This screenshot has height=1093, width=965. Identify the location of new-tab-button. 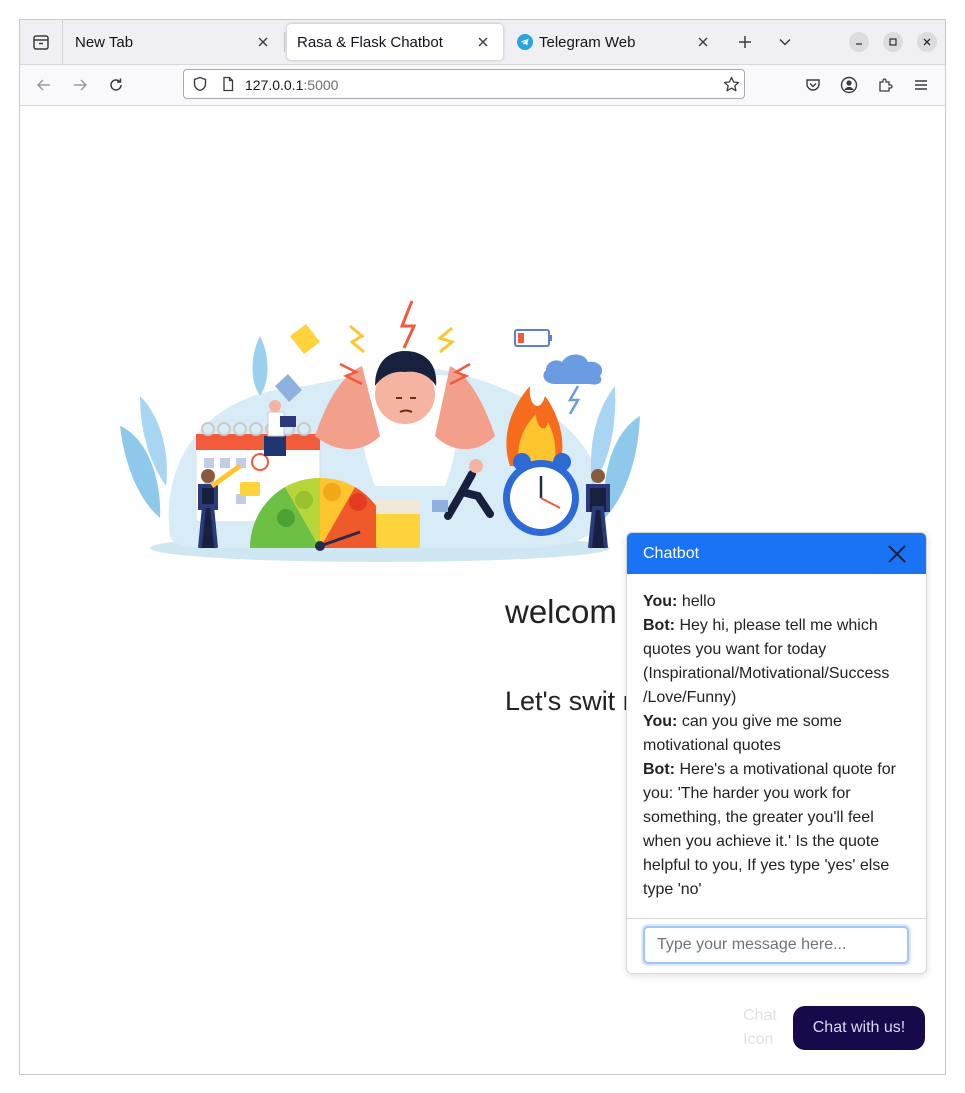
(745, 42).